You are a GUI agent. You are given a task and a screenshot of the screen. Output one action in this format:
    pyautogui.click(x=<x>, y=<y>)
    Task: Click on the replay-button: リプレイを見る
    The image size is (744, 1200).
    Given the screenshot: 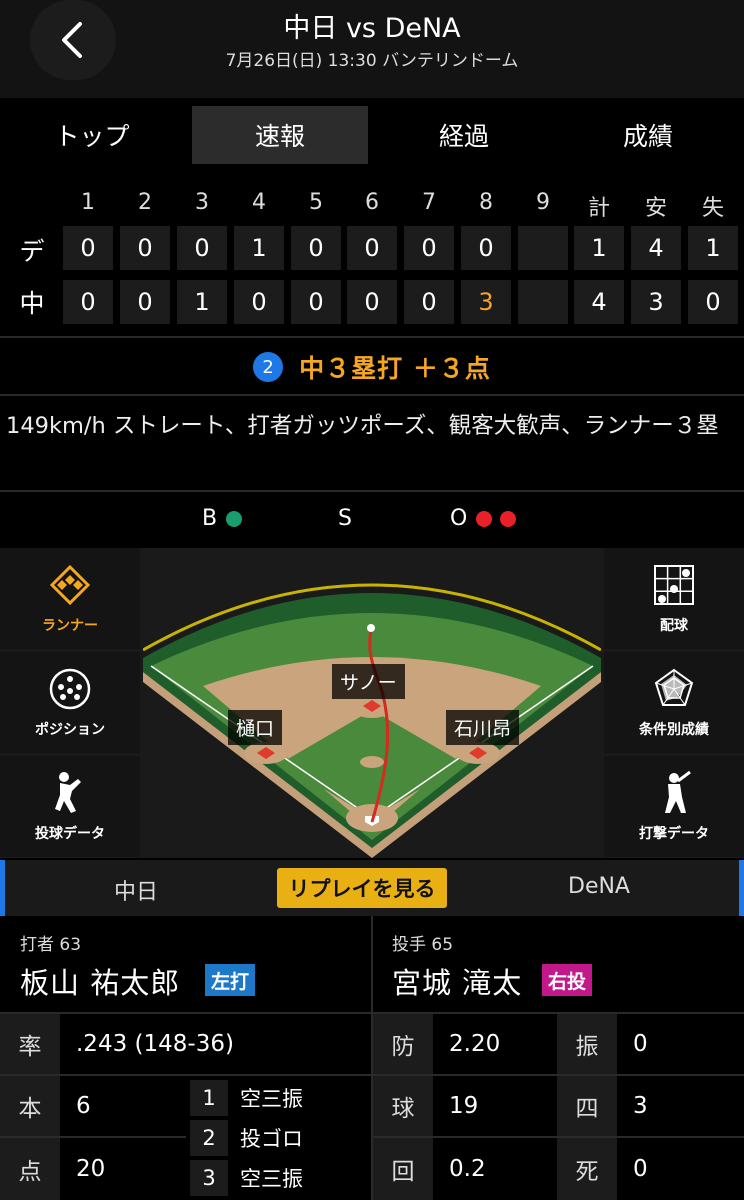 What is the action you would take?
    pyautogui.click(x=362, y=888)
    